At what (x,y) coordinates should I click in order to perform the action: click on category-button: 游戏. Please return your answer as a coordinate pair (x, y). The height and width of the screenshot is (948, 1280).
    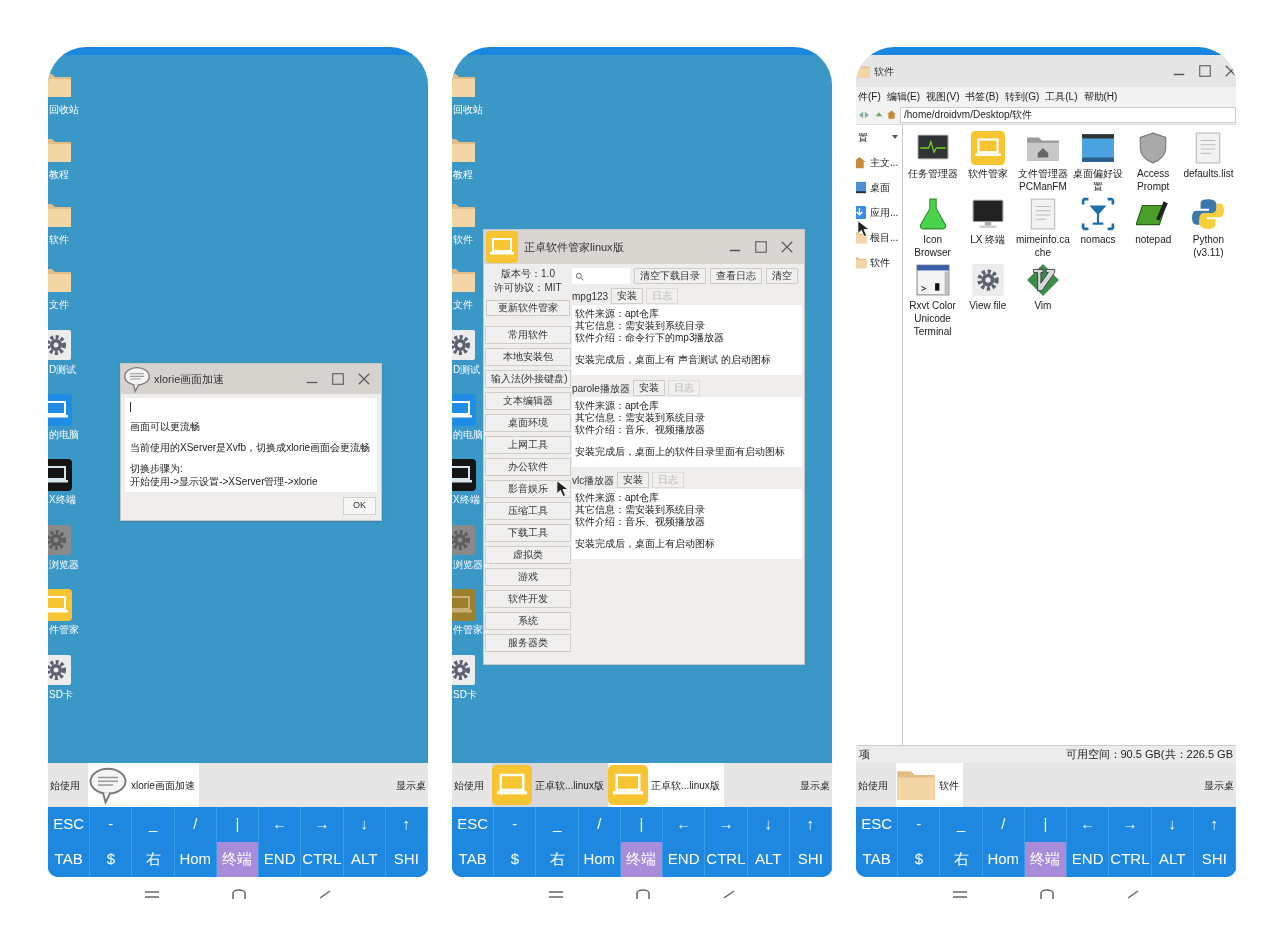
    Looking at the image, I should click on (528, 577).